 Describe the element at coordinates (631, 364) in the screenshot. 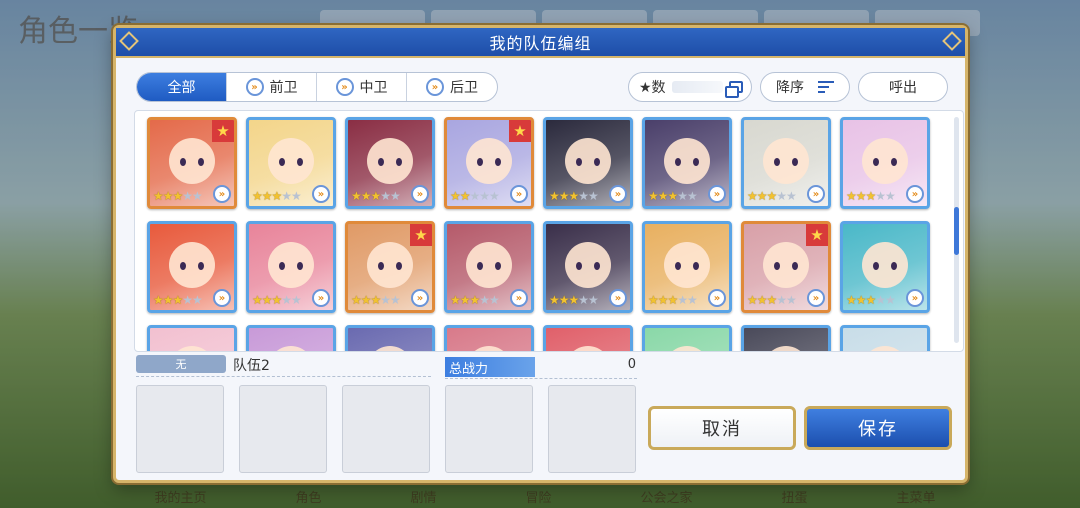

I see `total-power-value: 0` at that location.